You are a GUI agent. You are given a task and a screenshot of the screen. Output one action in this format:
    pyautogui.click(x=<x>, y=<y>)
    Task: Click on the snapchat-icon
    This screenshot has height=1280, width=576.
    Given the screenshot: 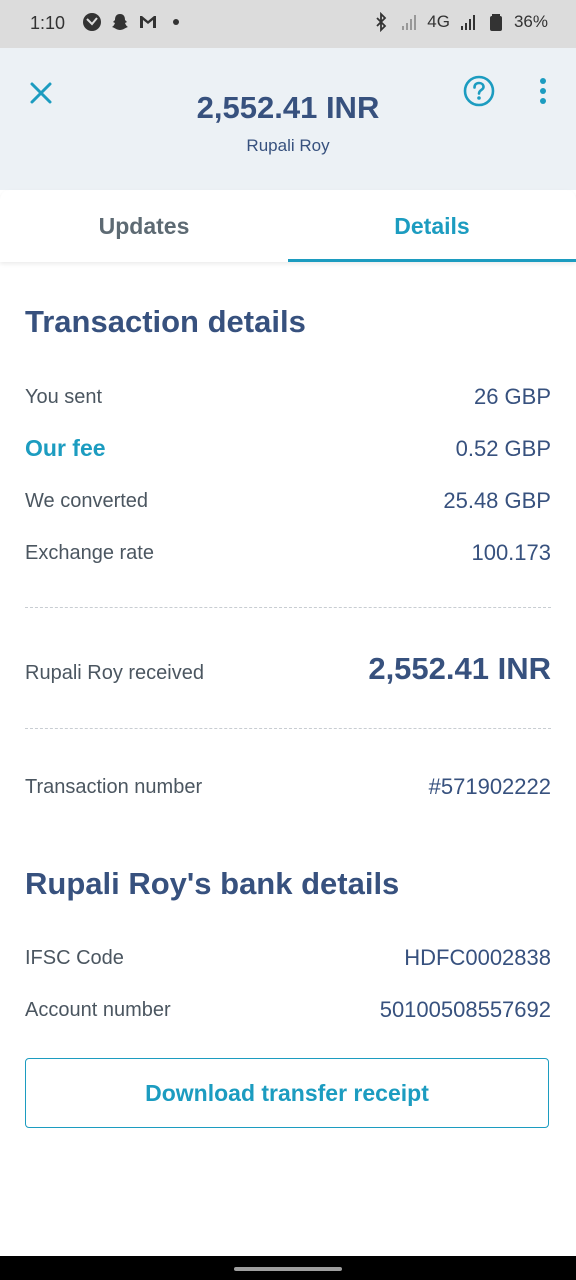 What is the action you would take?
    pyautogui.click(x=120, y=22)
    